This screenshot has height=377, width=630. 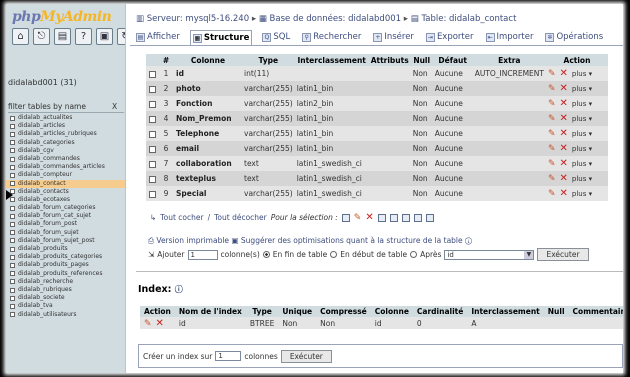 What do you see at coordinates (42, 82) in the screenshot?
I see `database-selector: didalabd001 (31)` at bounding box center [42, 82].